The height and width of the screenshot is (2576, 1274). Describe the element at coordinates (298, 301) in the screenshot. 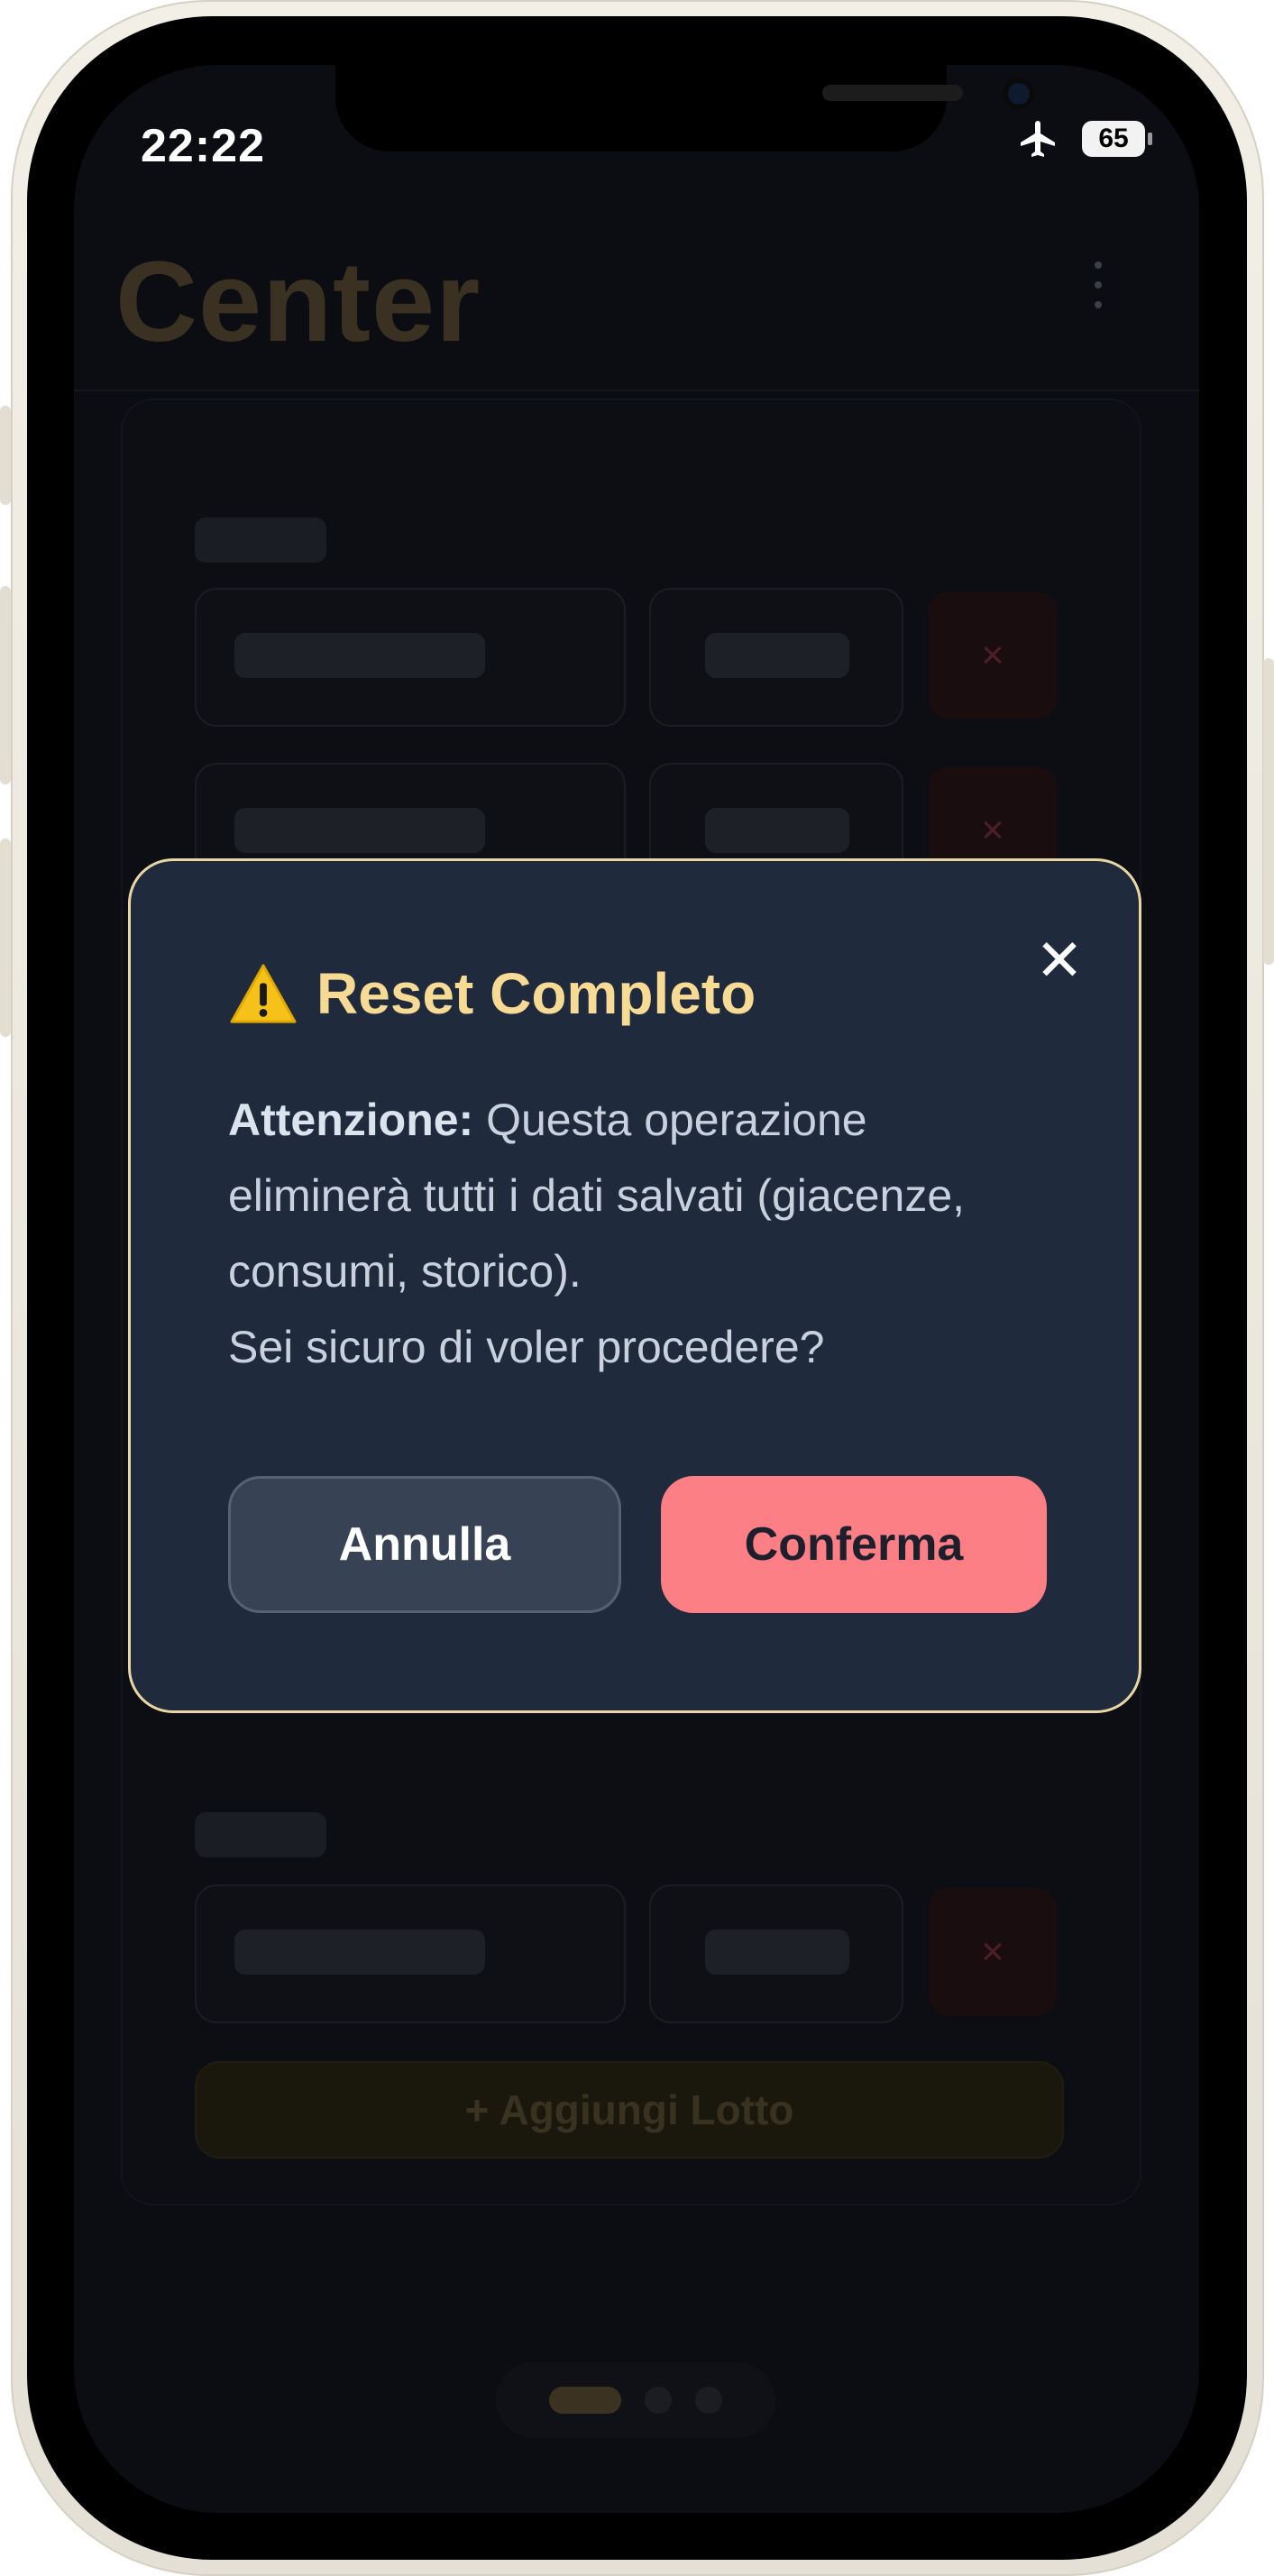

I see `app-title: Center` at that location.